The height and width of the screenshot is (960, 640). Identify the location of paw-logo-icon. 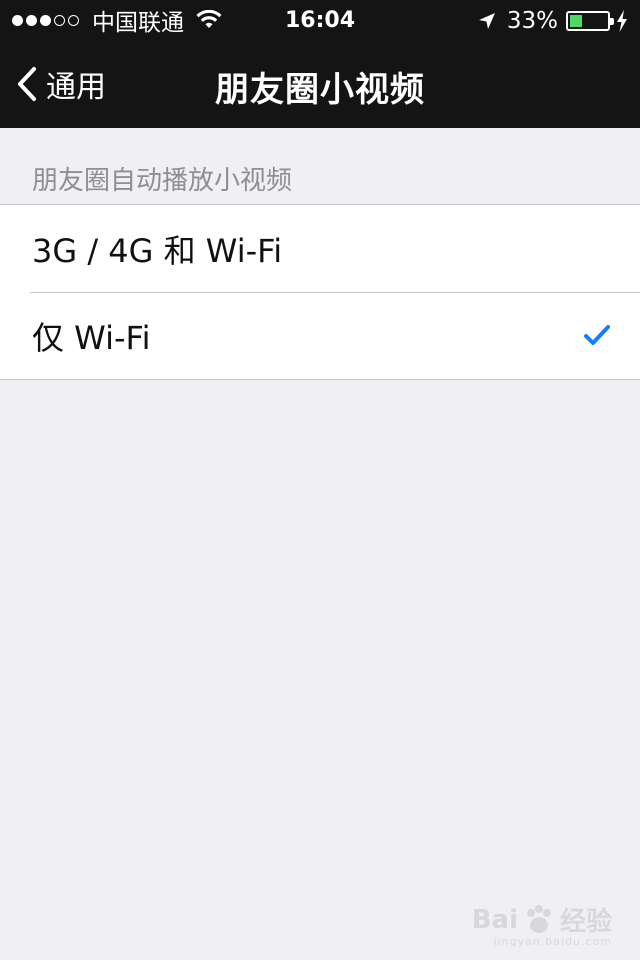
(538, 918).